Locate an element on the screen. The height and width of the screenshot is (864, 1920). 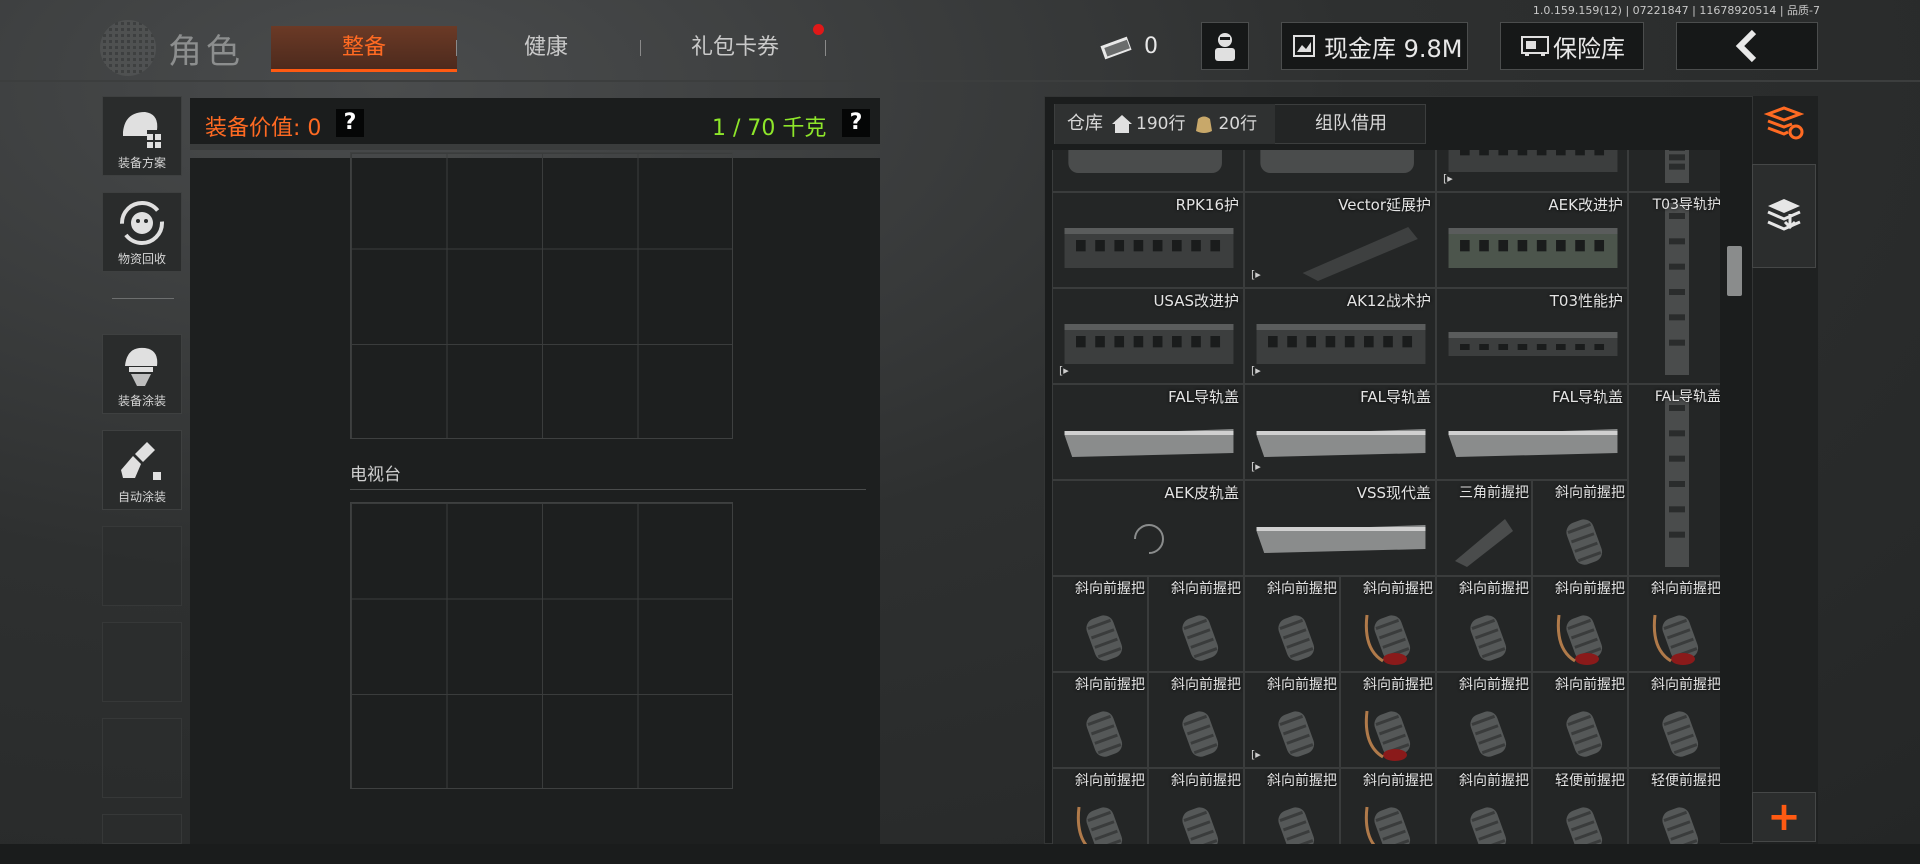
tab-equip: 整备 is located at coordinates (364, 49).